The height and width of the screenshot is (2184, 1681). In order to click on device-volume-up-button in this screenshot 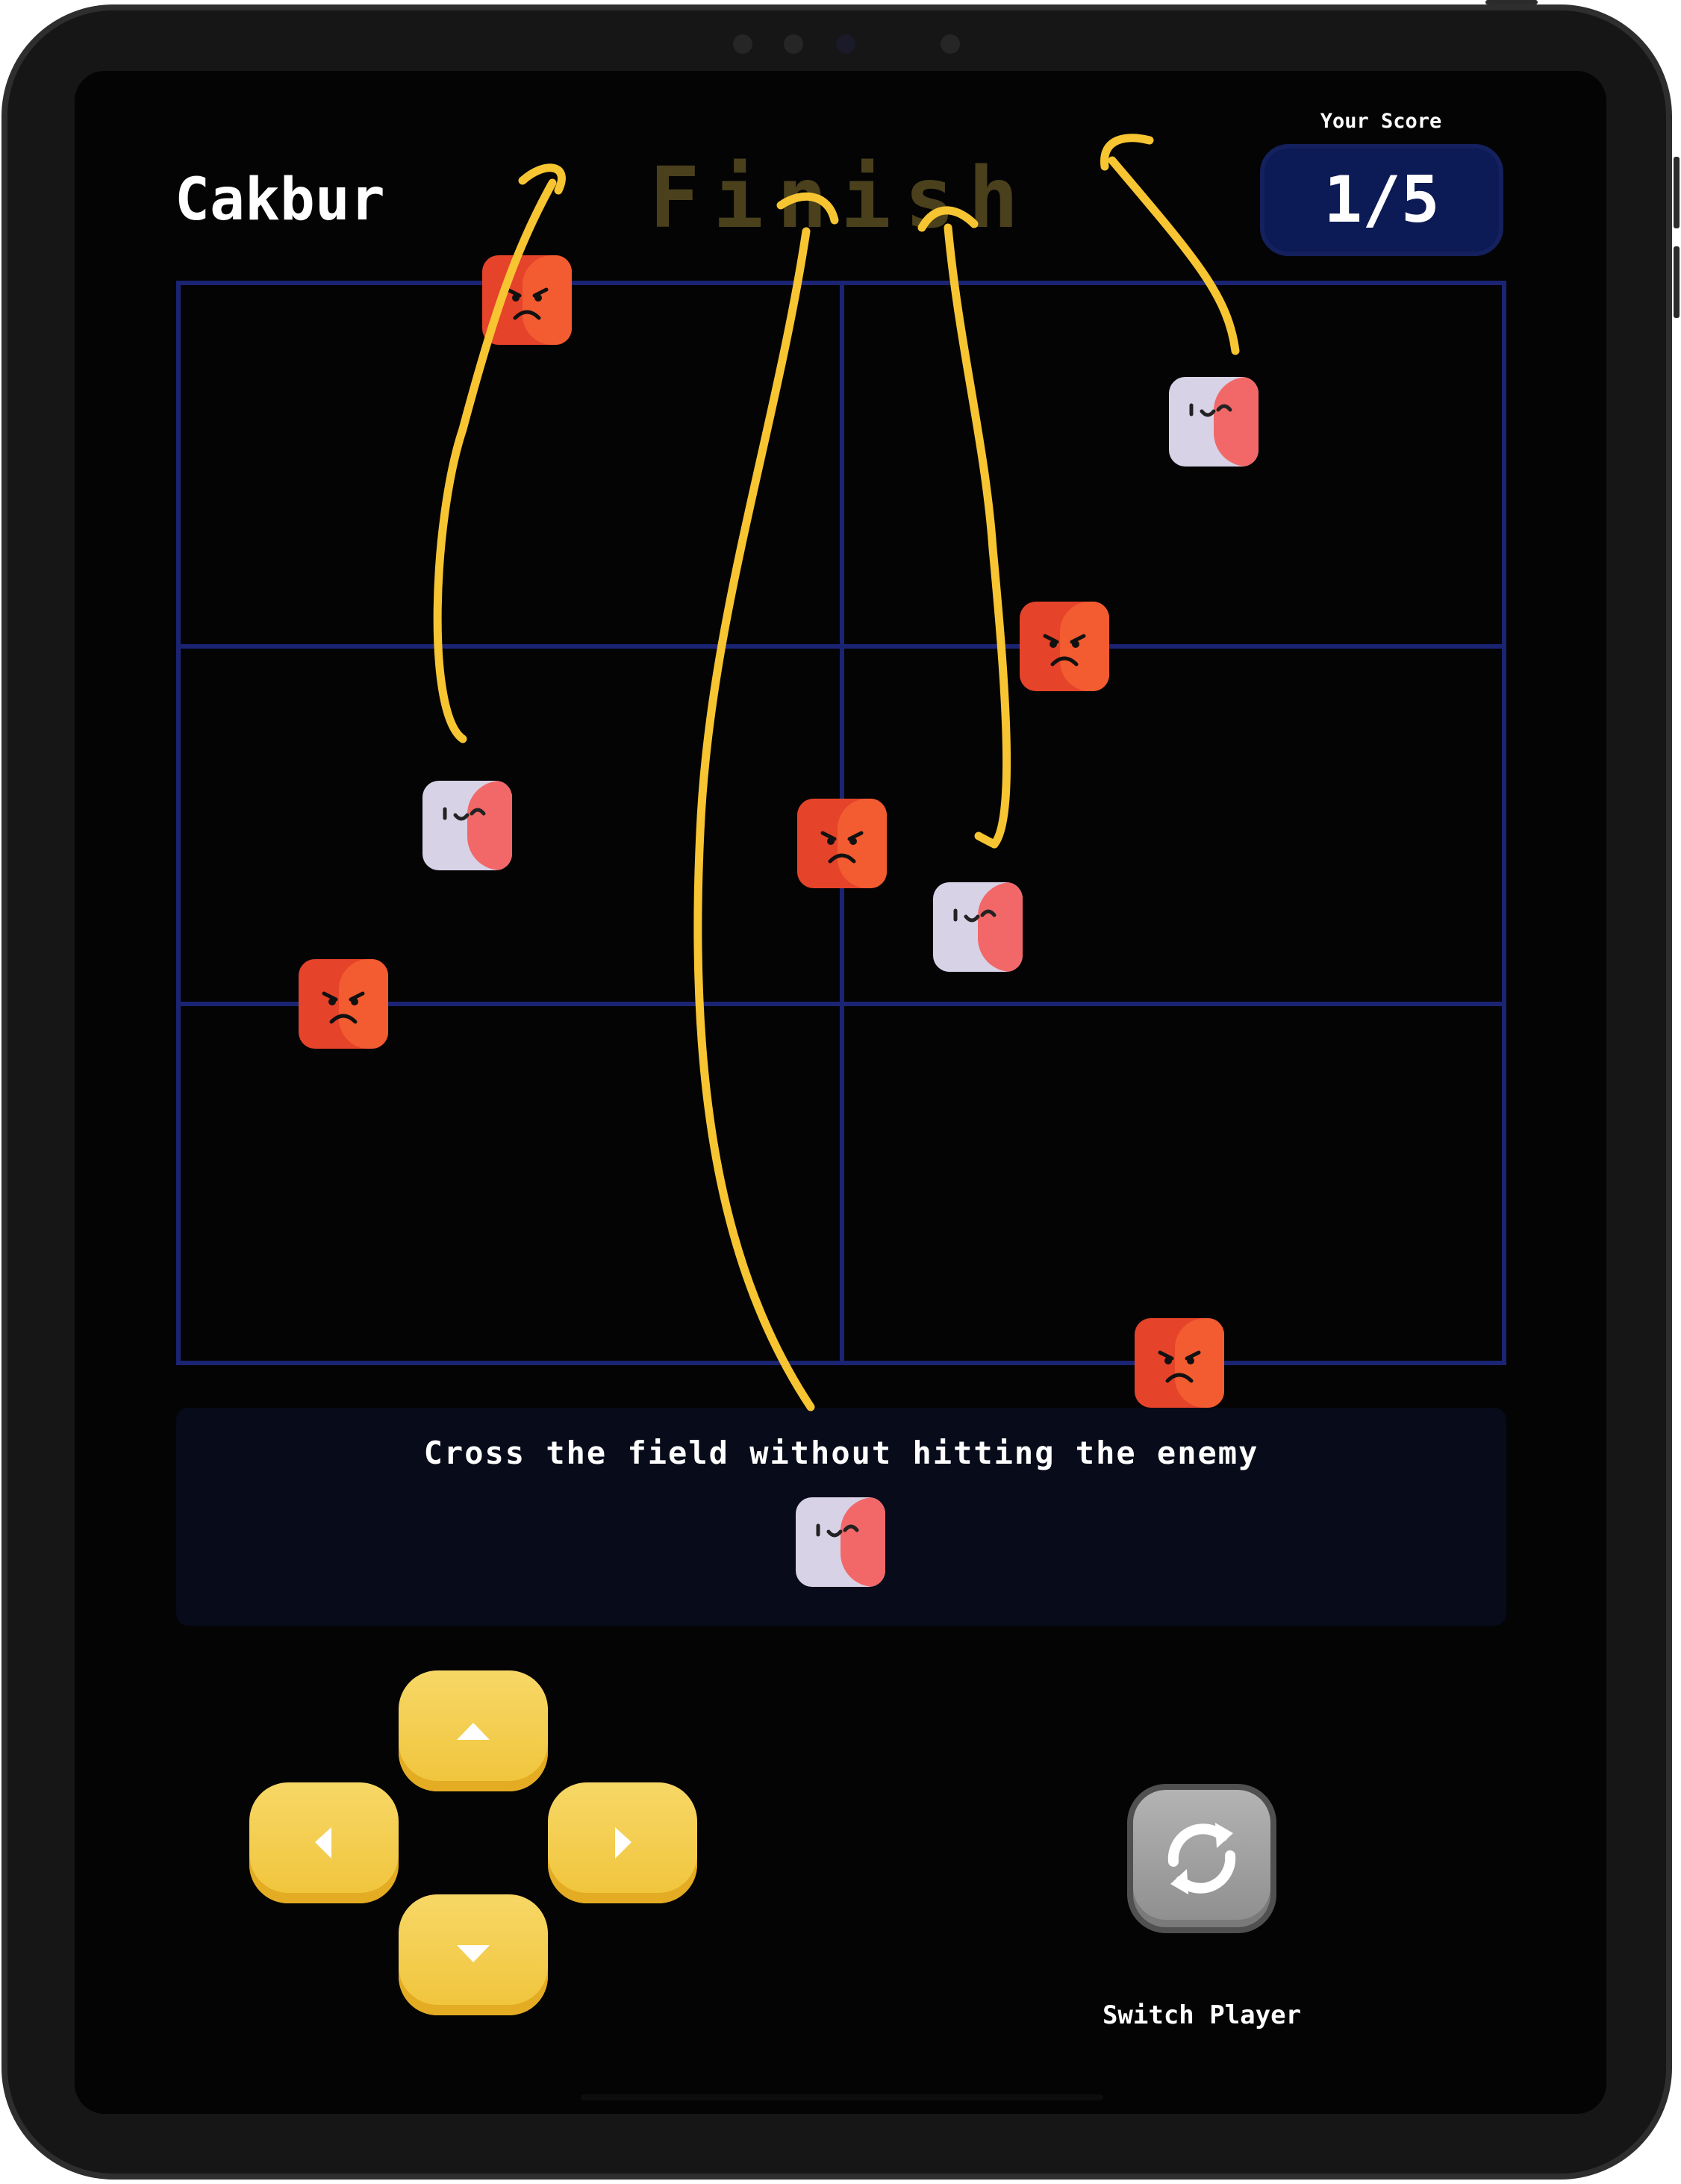, I will do `click(1677, 192)`.